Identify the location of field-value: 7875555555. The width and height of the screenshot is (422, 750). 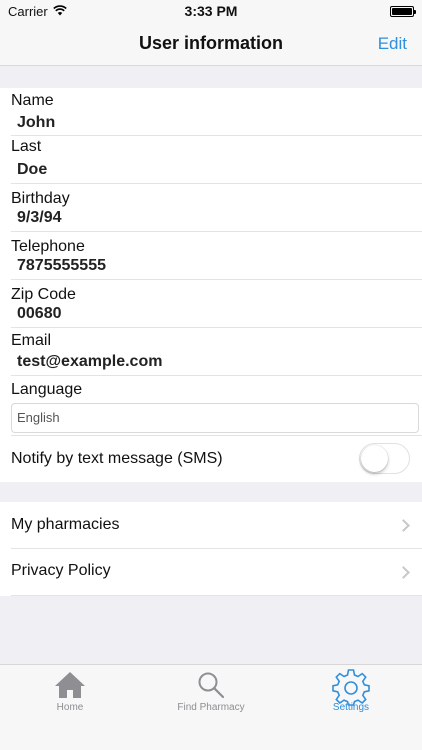
(61, 265).